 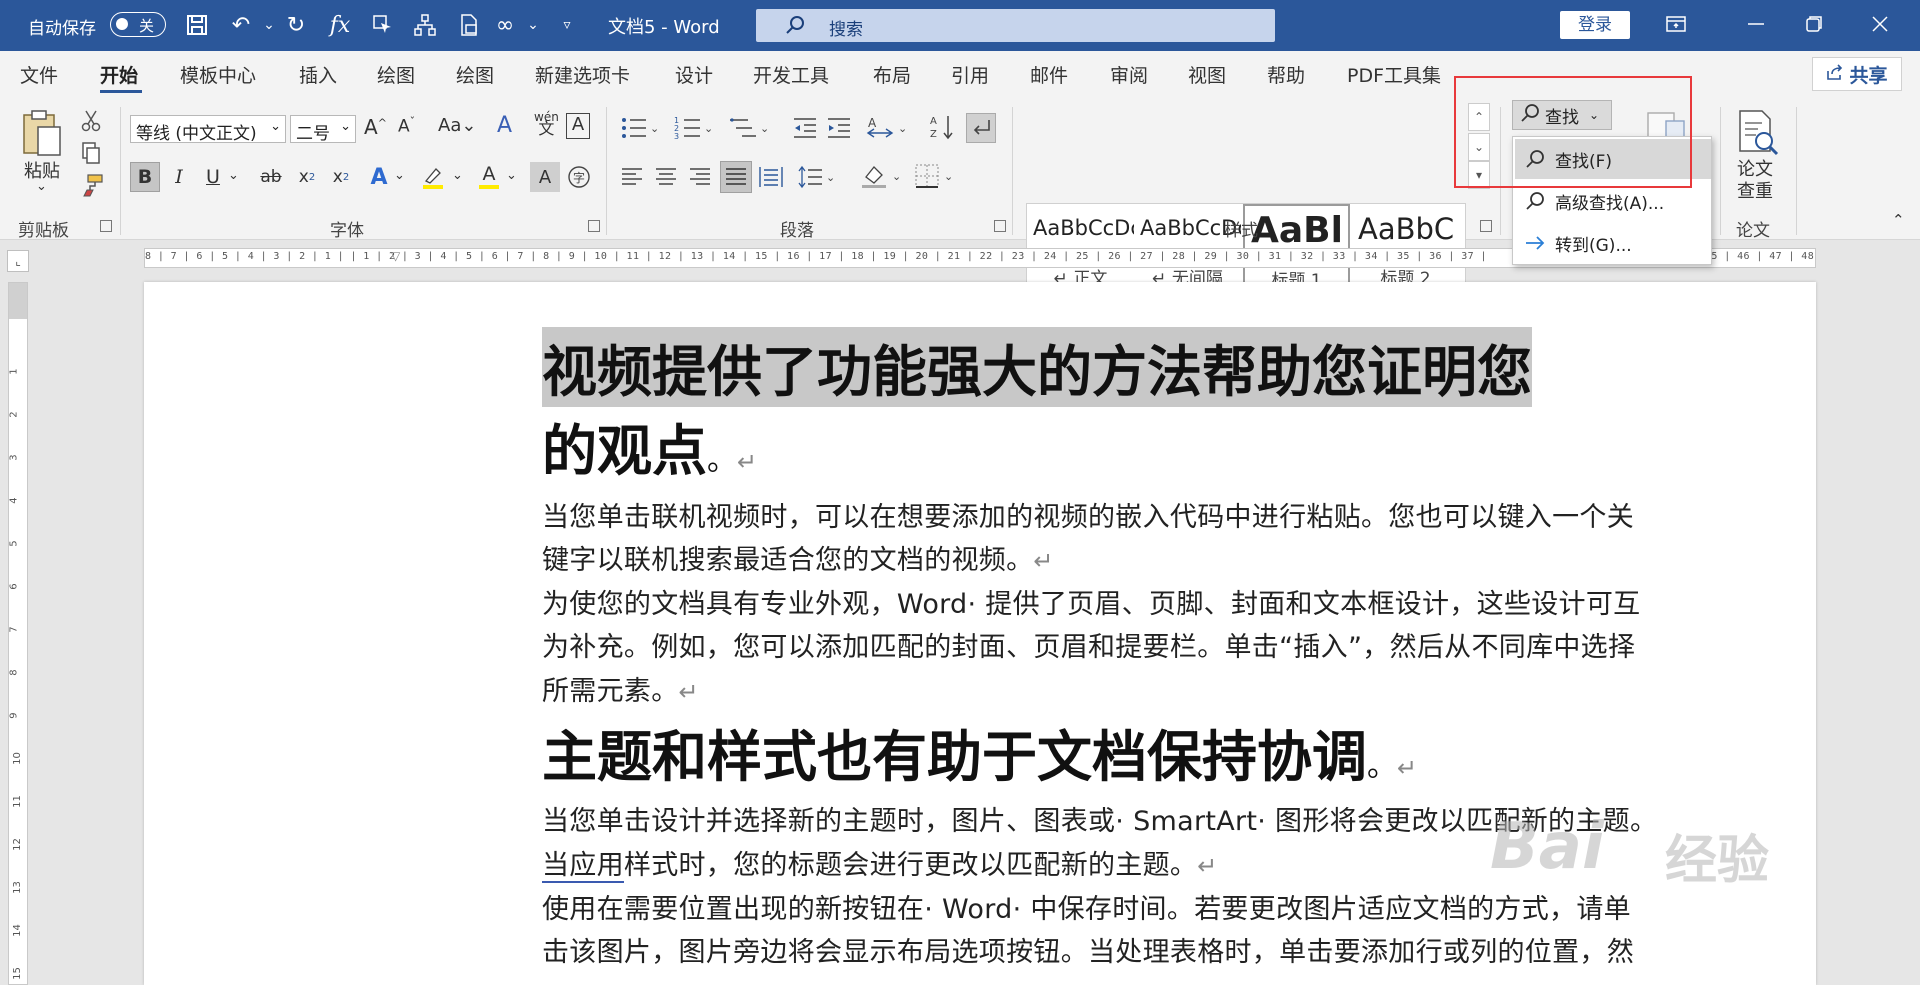 I want to click on highlight-icon, so click(x=433, y=177).